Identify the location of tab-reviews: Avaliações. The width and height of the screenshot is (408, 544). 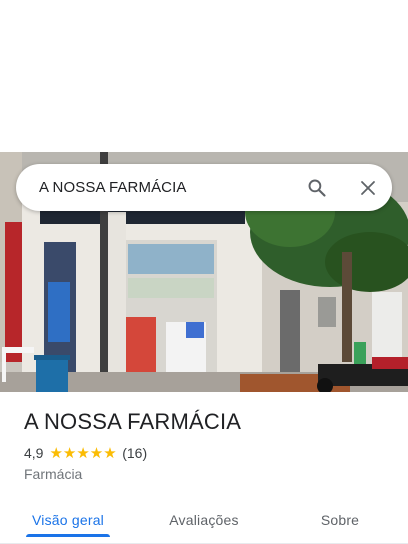
(204, 519).